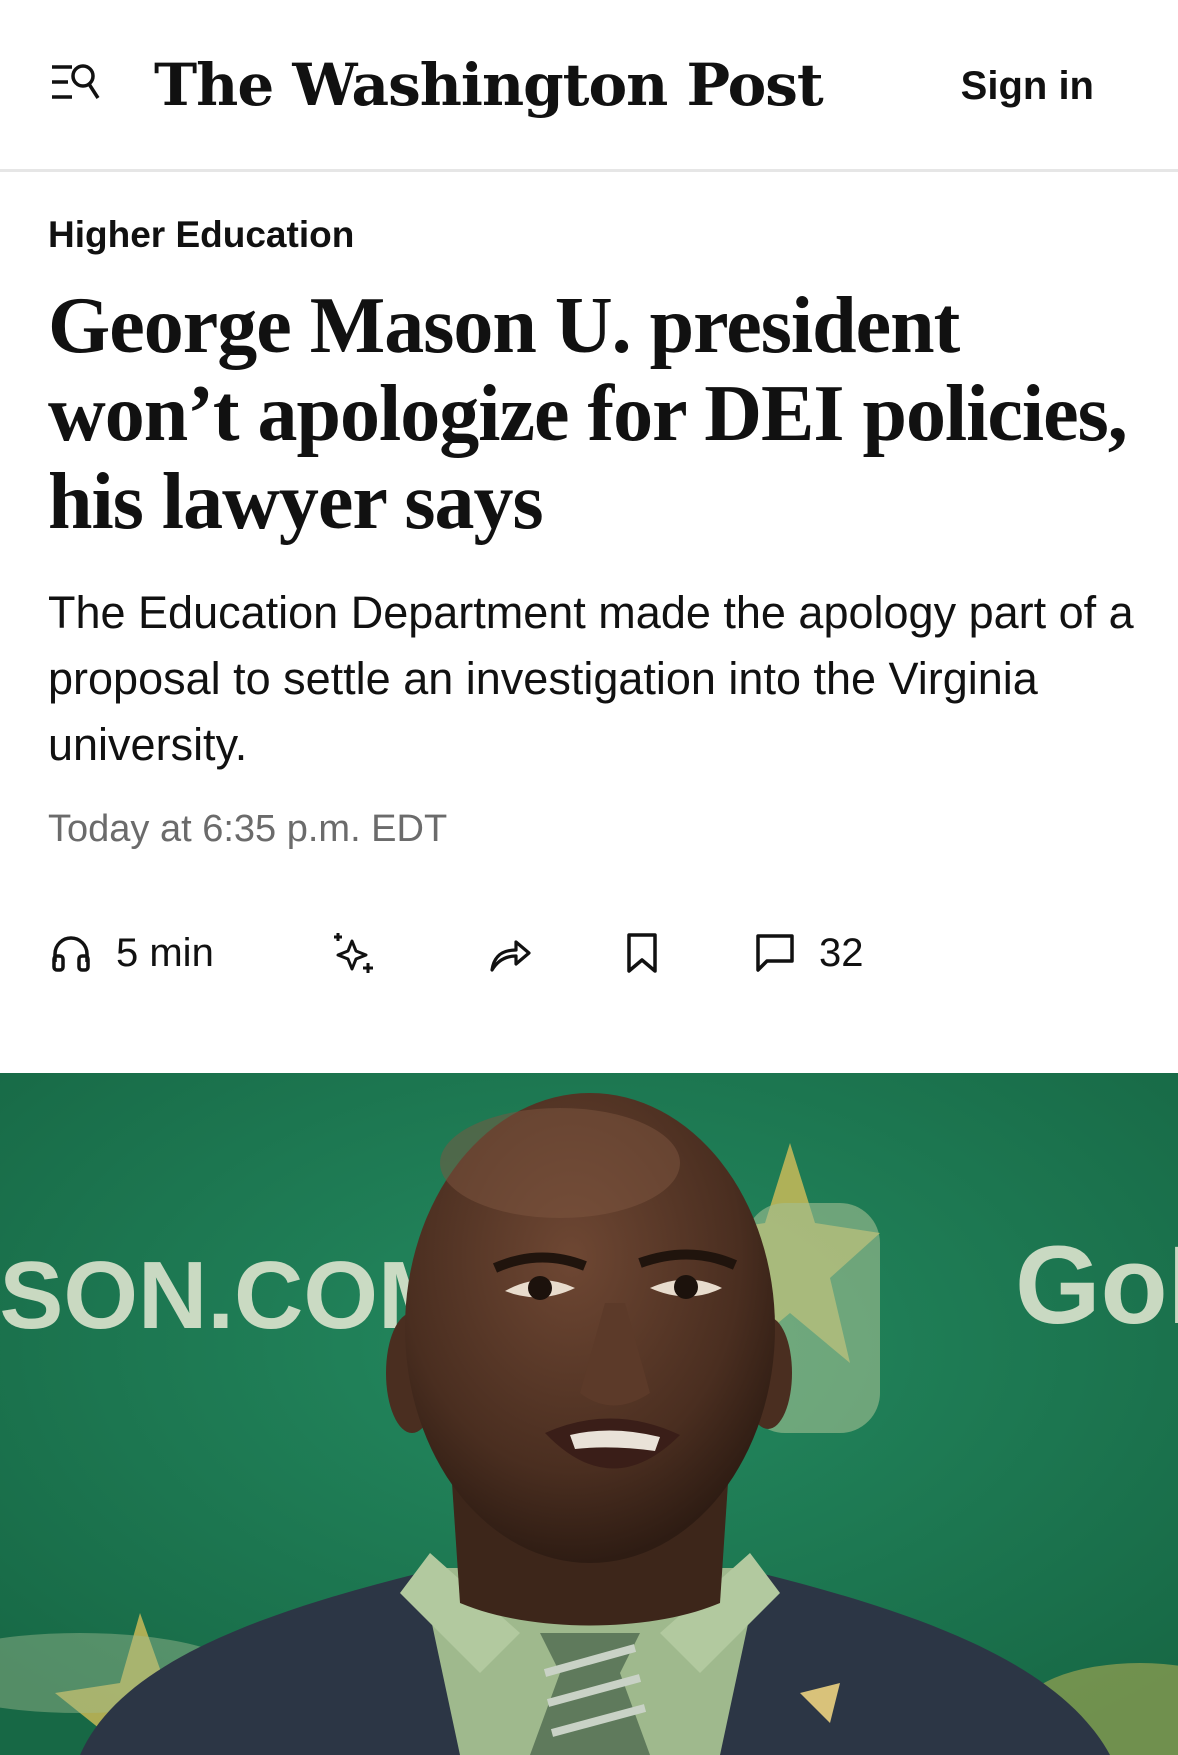 Image resolution: width=1178 pixels, height=1755 pixels. Describe the element at coordinates (510, 956) in the screenshot. I see `share-icon` at that location.